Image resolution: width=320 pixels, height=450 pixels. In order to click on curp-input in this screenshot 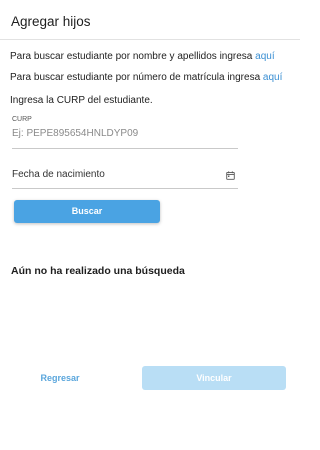, I will do `click(122, 134)`.